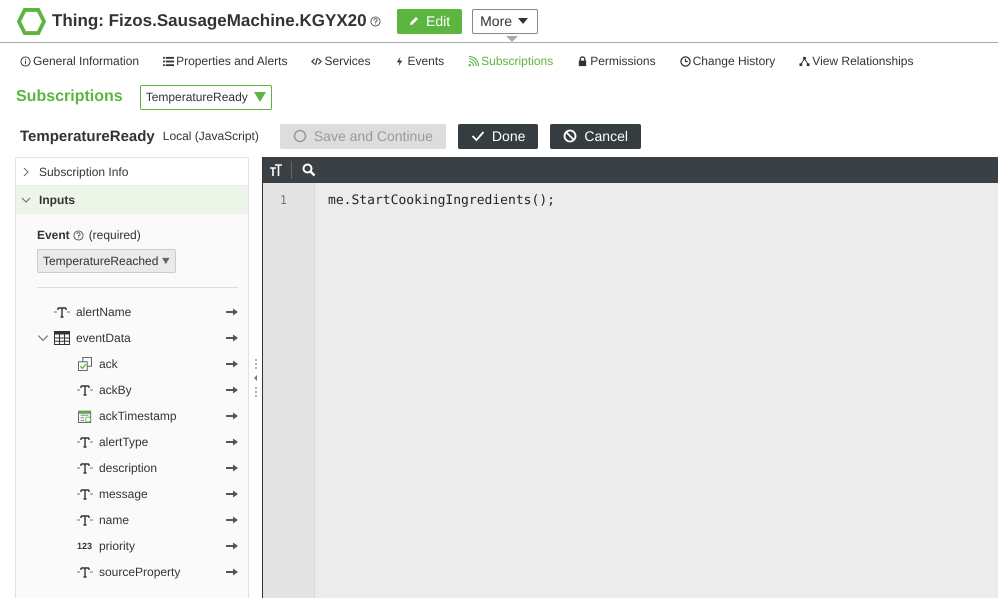  I want to click on hexagon-logo-icon, so click(31, 21).